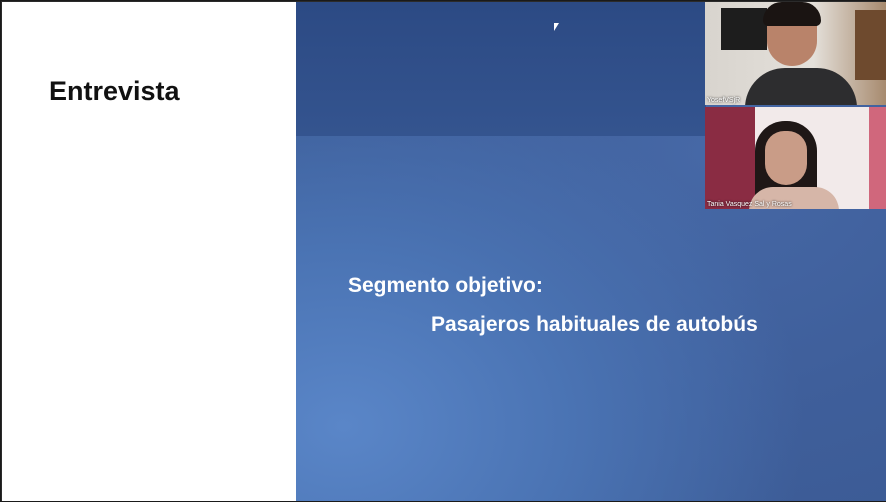 The height and width of the screenshot is (502, 886). Describe the element at coordinates (594, 324) in the screenshot. I see `segment-value: Pasajeros habituales de autobús` at that location.